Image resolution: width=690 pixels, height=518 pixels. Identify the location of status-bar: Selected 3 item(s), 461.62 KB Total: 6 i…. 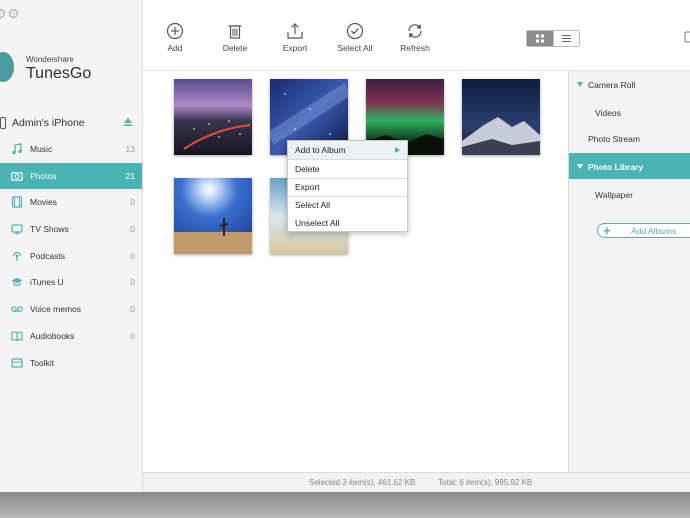
(416, 482).